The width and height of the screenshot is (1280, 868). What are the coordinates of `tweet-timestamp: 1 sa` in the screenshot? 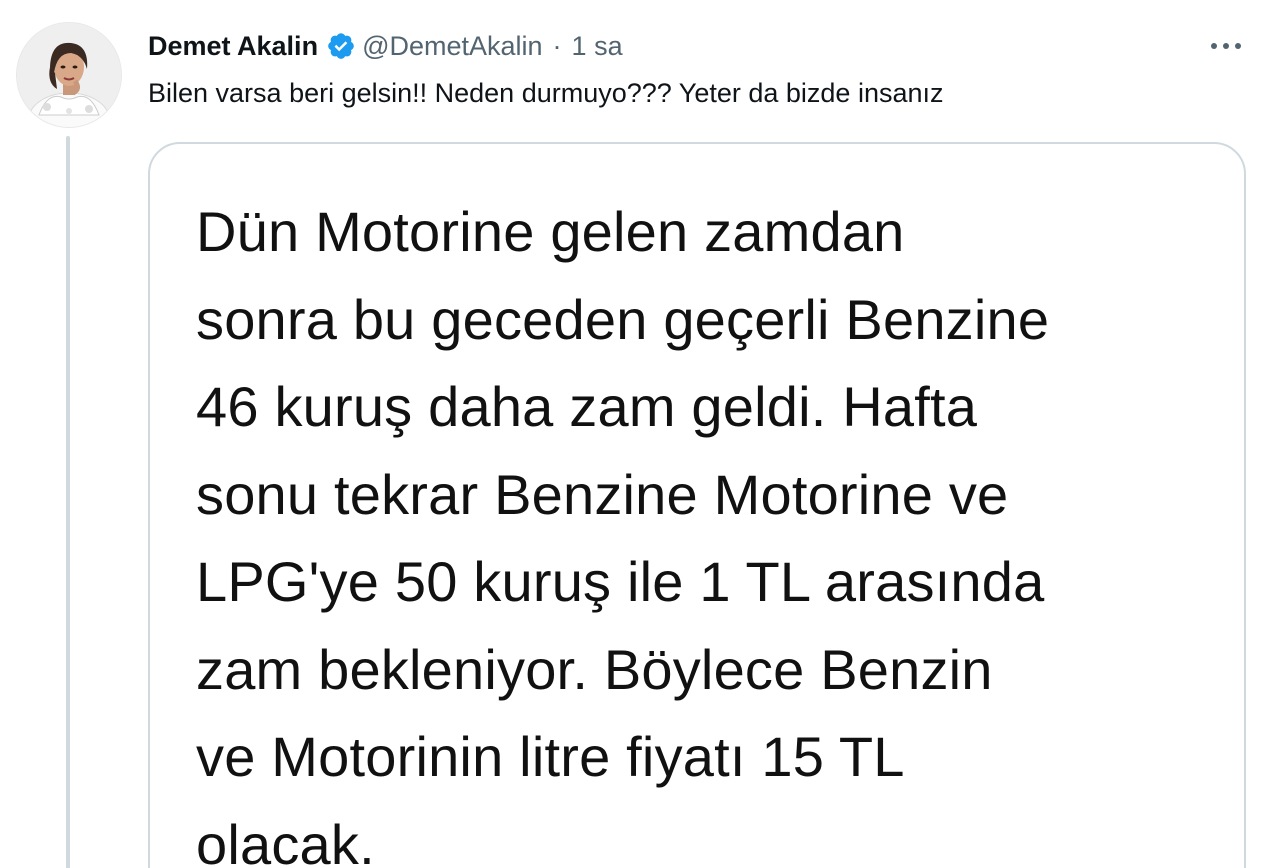 It's located at (597, 46).